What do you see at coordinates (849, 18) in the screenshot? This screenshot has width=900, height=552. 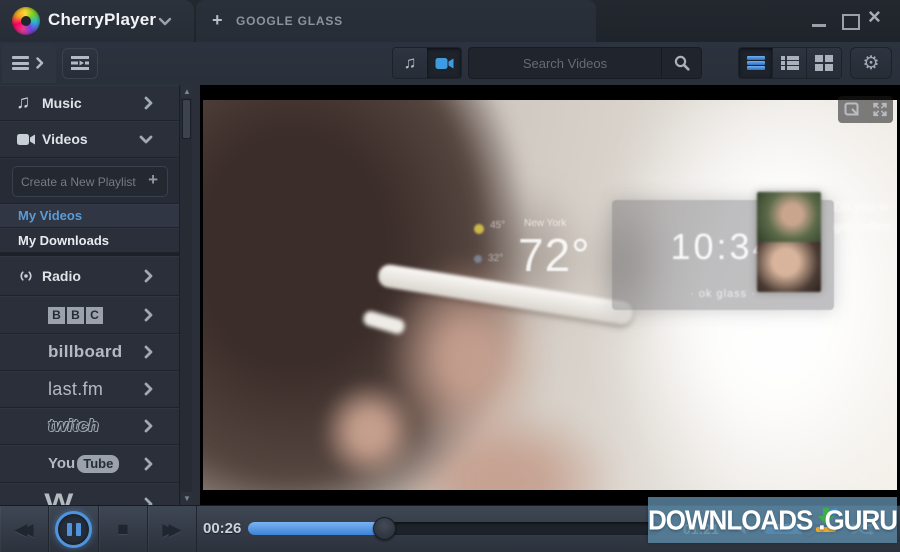 I see `maximize-button` at bounding box center [849, 18].